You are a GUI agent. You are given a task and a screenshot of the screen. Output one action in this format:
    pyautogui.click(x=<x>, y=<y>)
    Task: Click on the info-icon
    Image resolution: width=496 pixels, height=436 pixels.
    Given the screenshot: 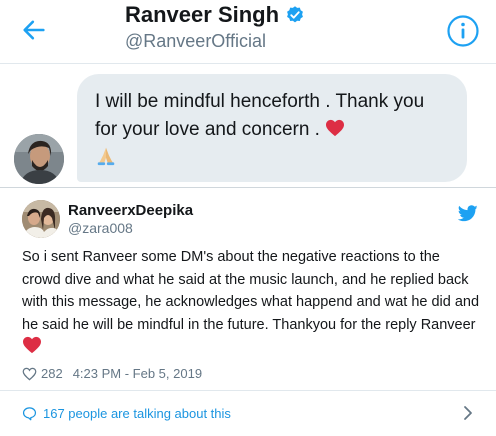 What is the action you would take?
    pyautogui.click(x=463, y=31)
    